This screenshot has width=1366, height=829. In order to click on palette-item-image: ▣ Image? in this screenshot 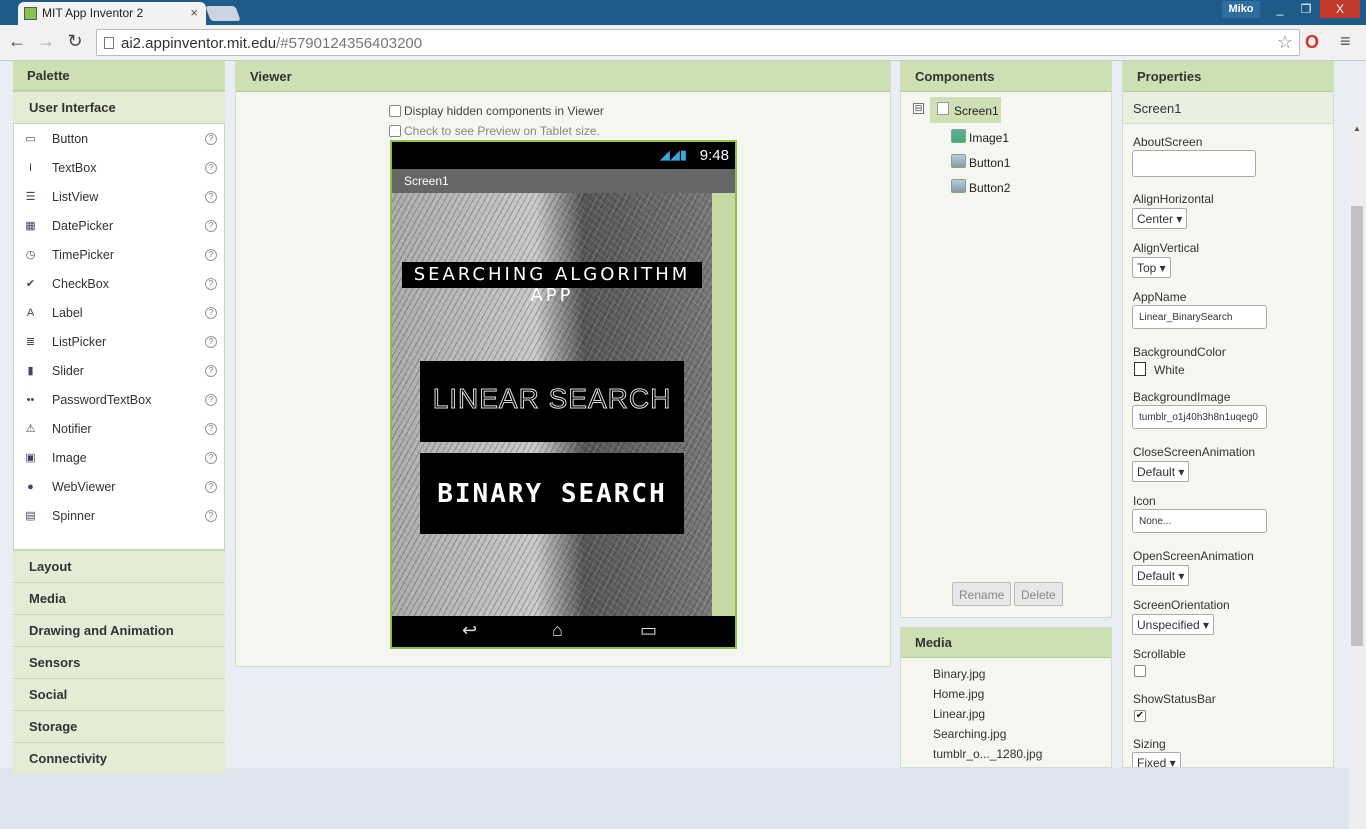, I will do `click(119, 457)`.